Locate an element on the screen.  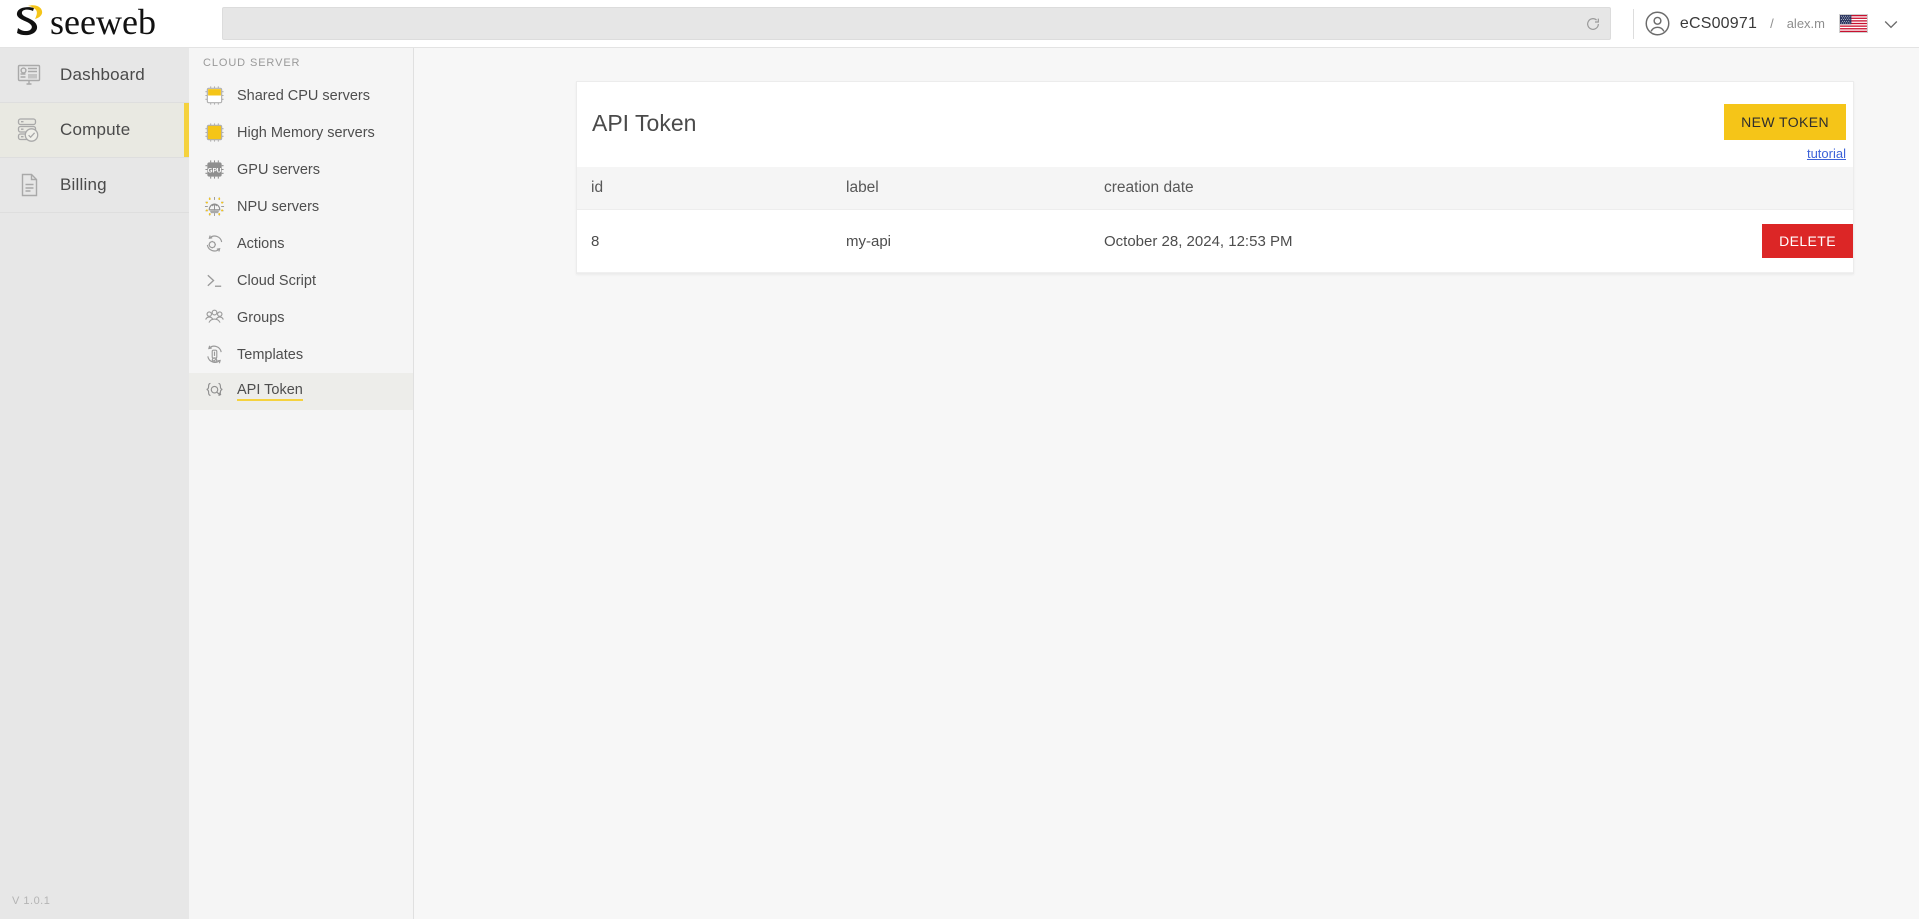
sidebar-item-billing: Billing is located at coordinates (94, 185).